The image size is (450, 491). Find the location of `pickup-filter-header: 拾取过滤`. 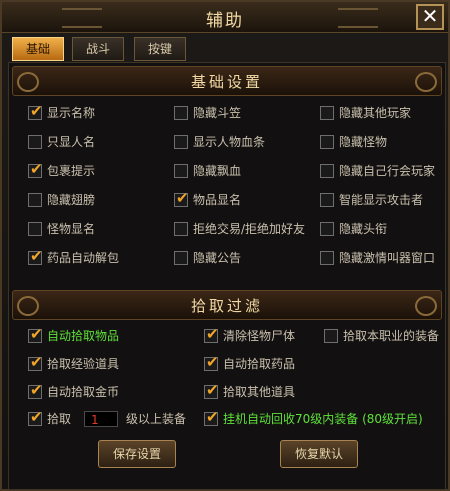

pickup-filter-header: 拾取过滤 is located at coordinates (227, 305).